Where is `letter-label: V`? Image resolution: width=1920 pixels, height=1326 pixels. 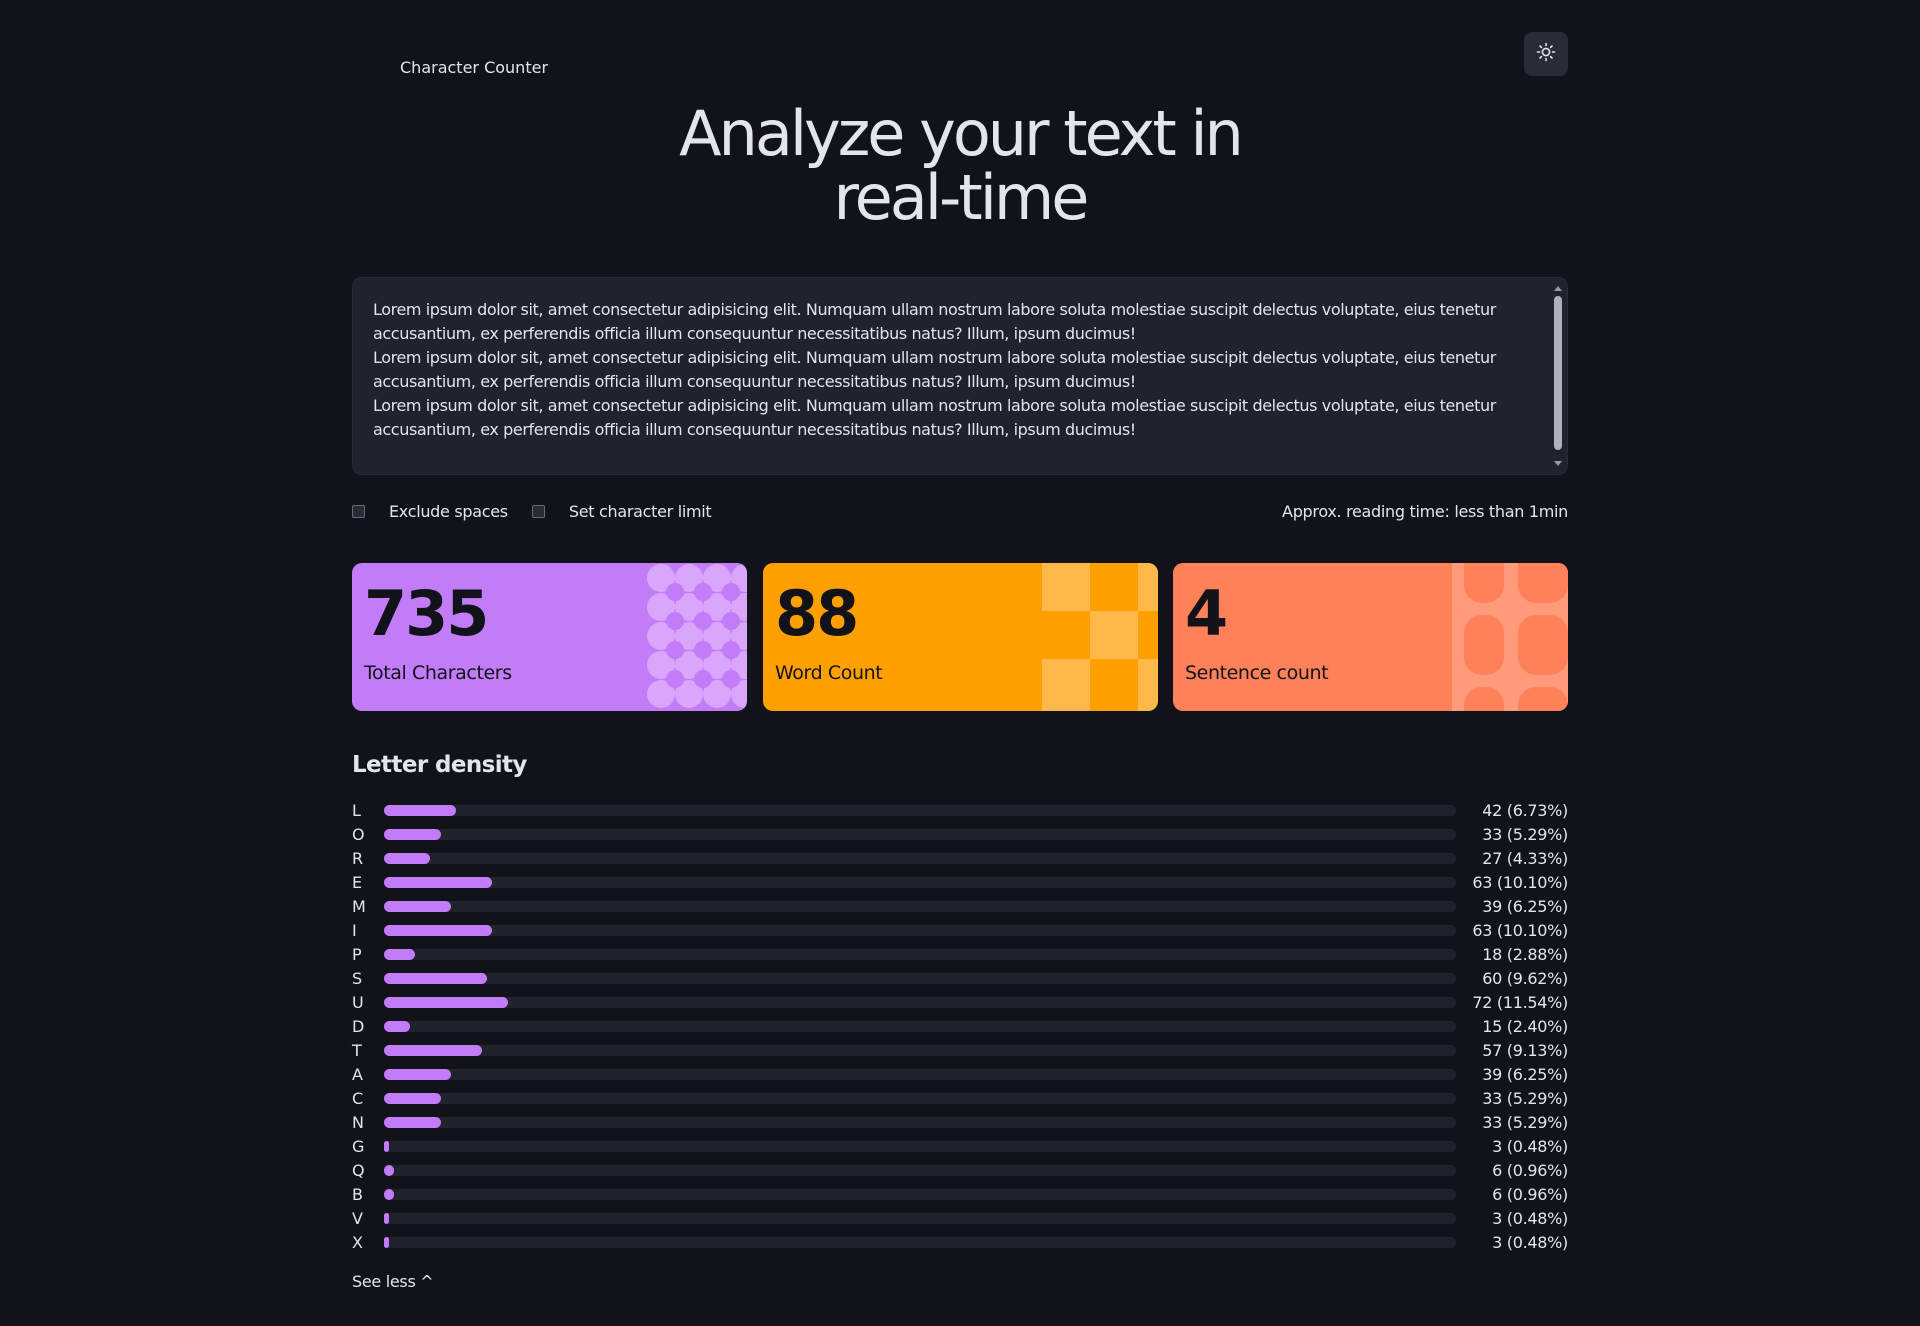 letter-label: V is located at coordinates (357, 1218).